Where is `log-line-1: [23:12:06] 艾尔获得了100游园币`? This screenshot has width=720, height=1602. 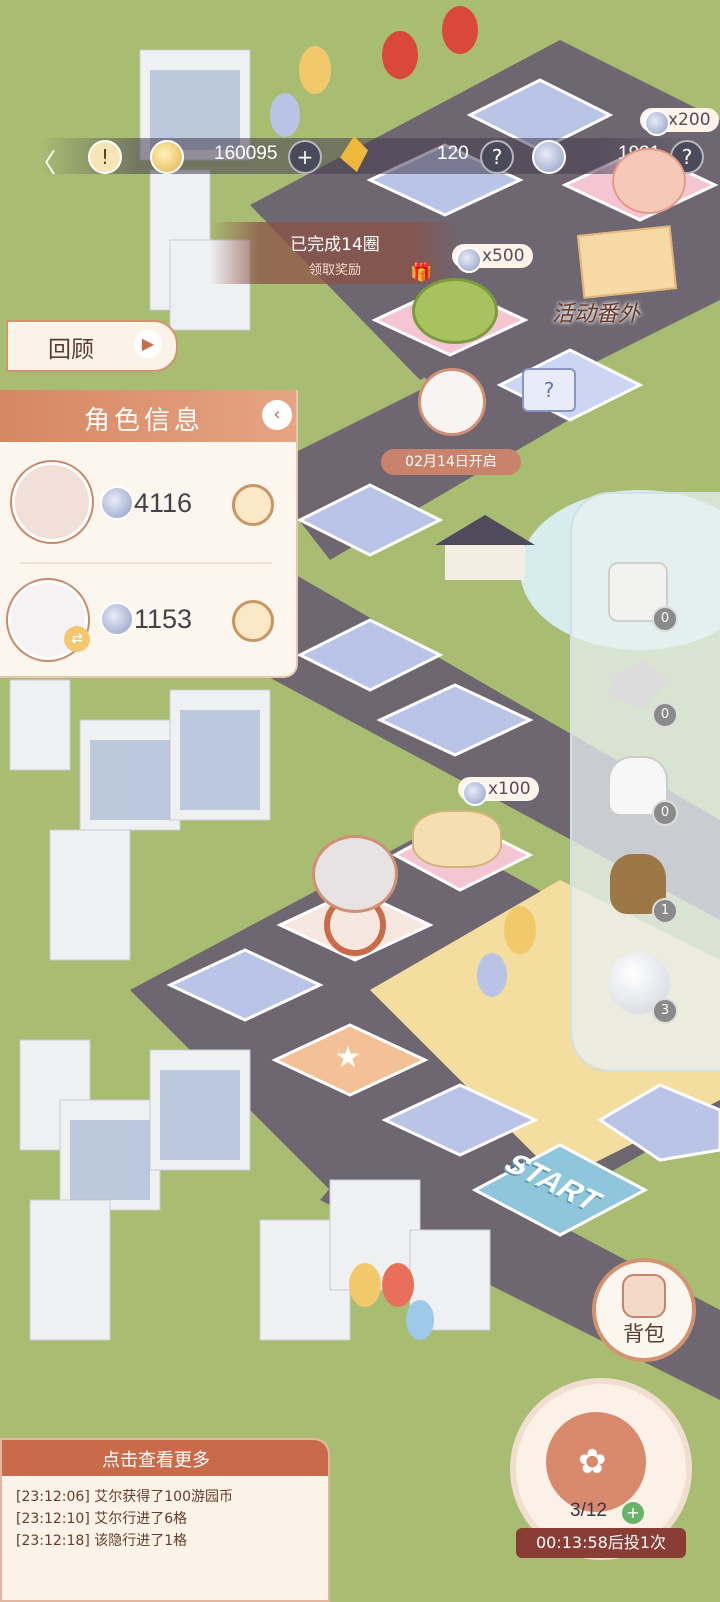
log-line-1: [23:12:06] 艾尔获得了100游园币 is located at coordinates (124, 1497).